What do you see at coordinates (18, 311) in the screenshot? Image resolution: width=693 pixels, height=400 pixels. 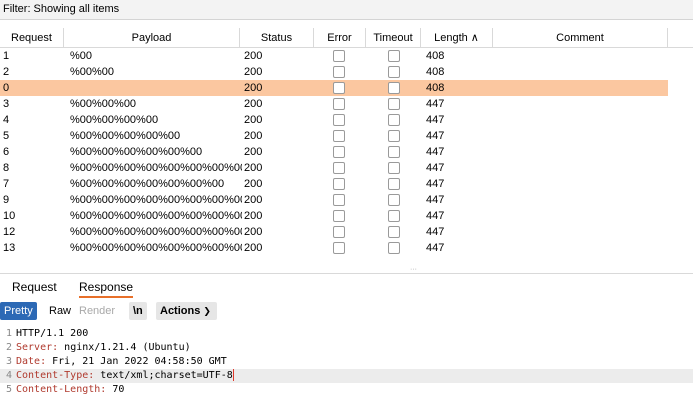 I see `pretty-button: Pretty` at bounding box center [18, 311].